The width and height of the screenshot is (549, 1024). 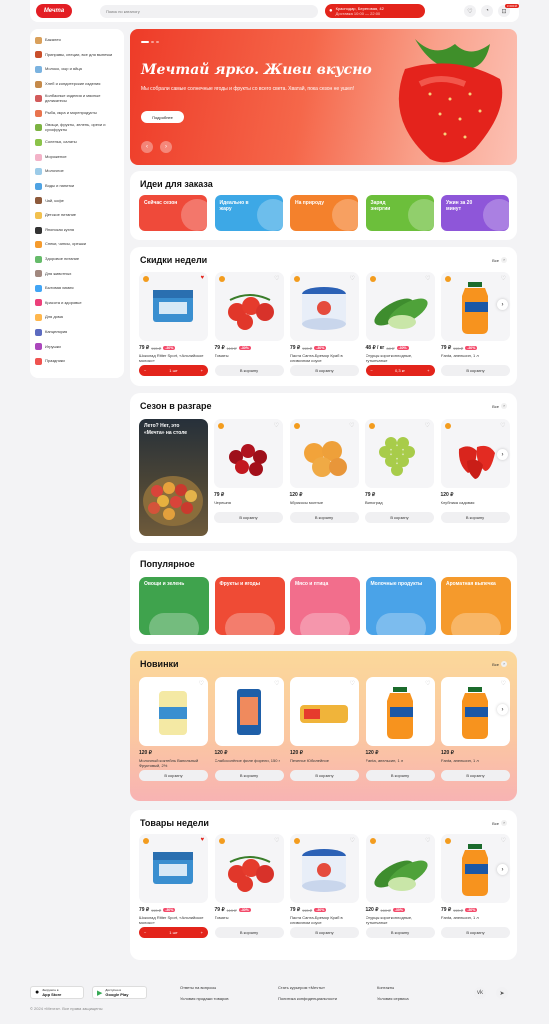 What do you see at coordinates (324, 729) in the screenshot?
I see `product-card: ♡ 120 ₽ Печенье Юбилейное В корзину` at bounding box center [324, 729].